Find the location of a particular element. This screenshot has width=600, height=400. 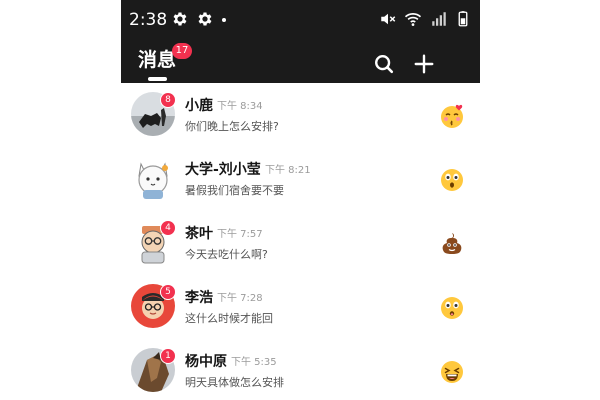

message-preview: 你们晚上怎么安排? is located at coordinates (232, 126).